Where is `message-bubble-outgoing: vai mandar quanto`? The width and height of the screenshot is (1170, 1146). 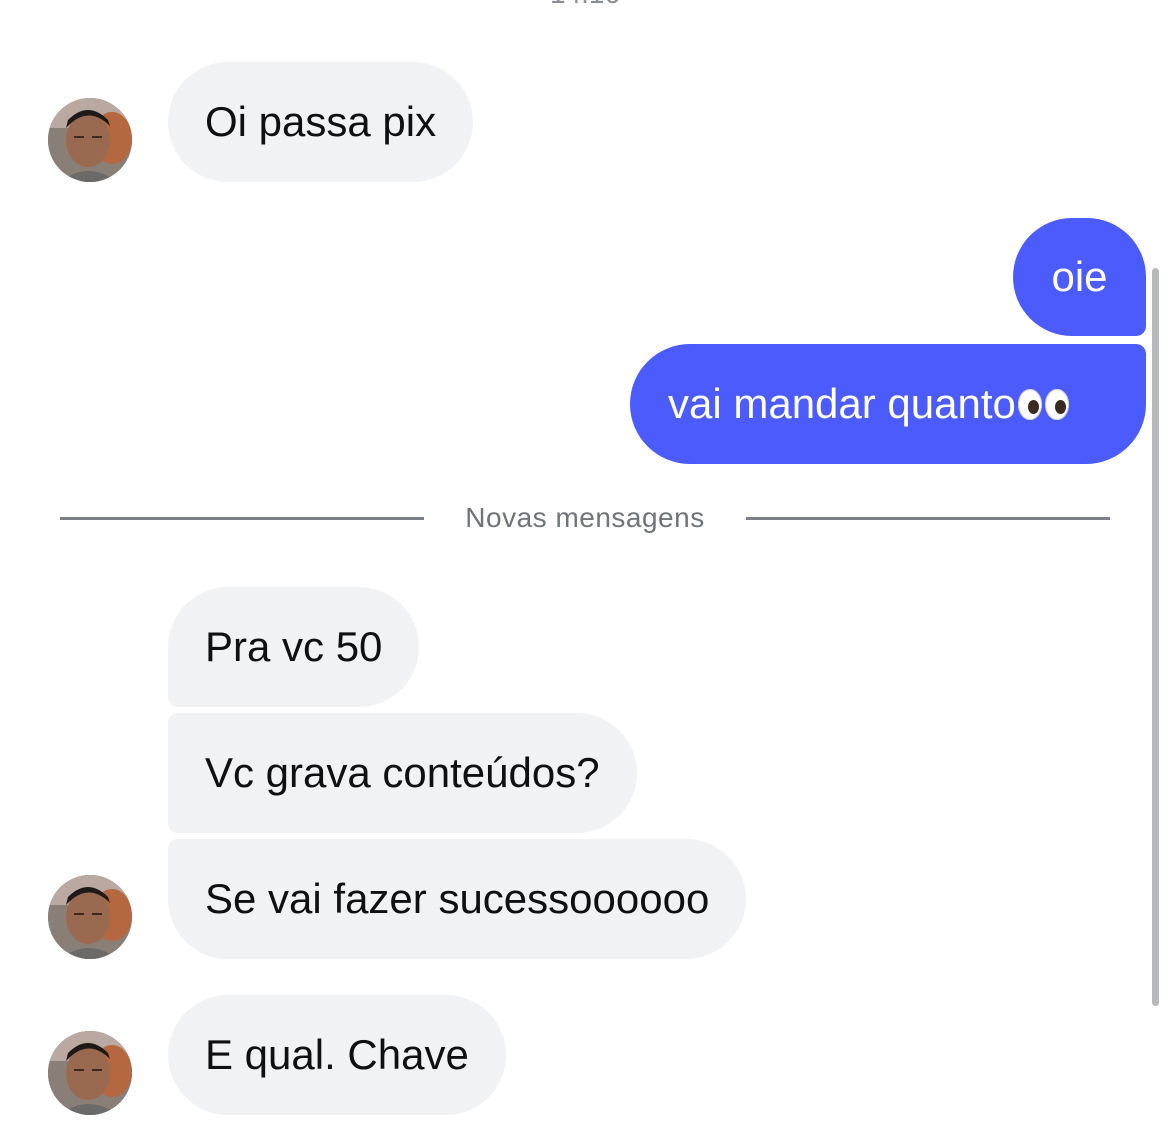
message-bubble-outgoing: vai mandar quanto is located at coordinates (888, 404).